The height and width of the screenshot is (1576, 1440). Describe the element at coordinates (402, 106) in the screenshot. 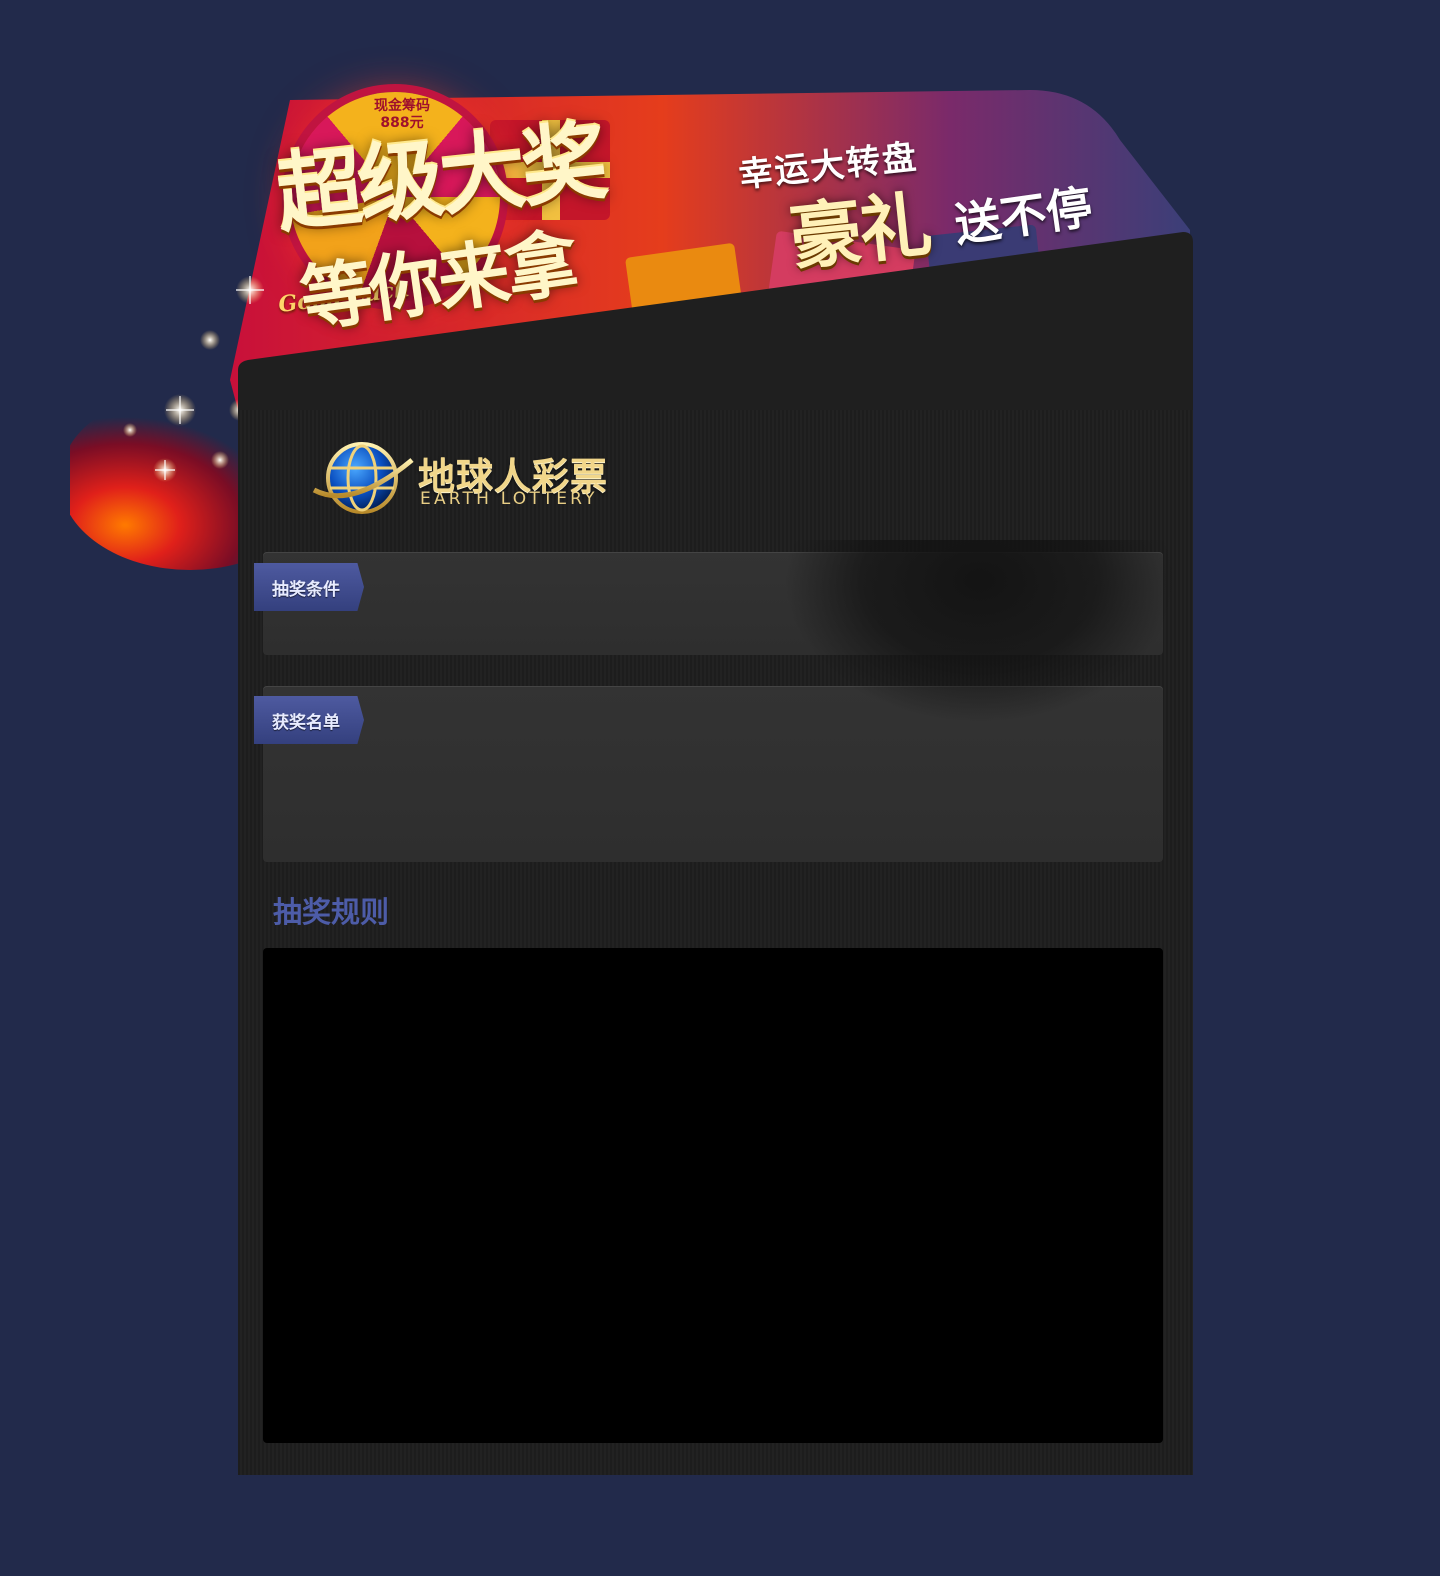

I see `wheel-prize-line1: 现金筹码` at that location.